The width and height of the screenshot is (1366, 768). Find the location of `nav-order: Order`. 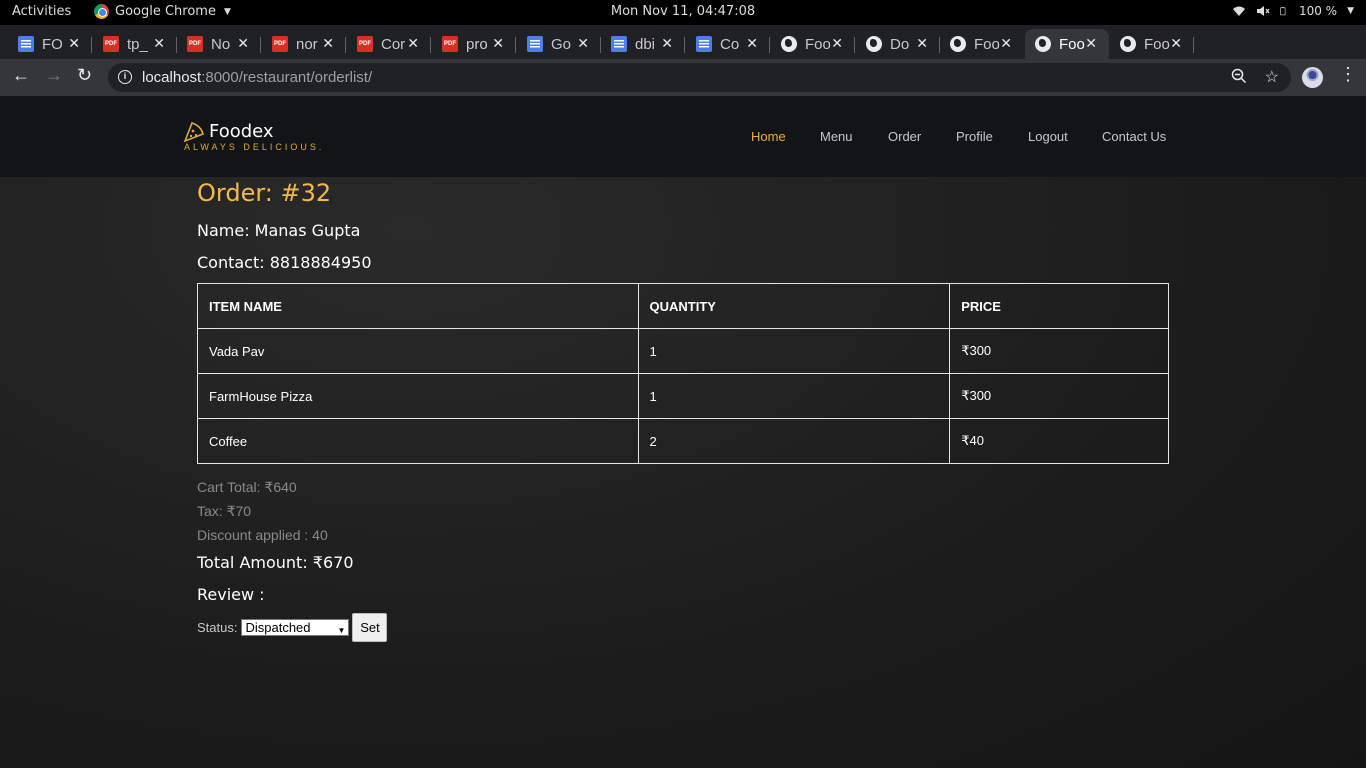

nav-order: Order is located at coordinates (904, 136).